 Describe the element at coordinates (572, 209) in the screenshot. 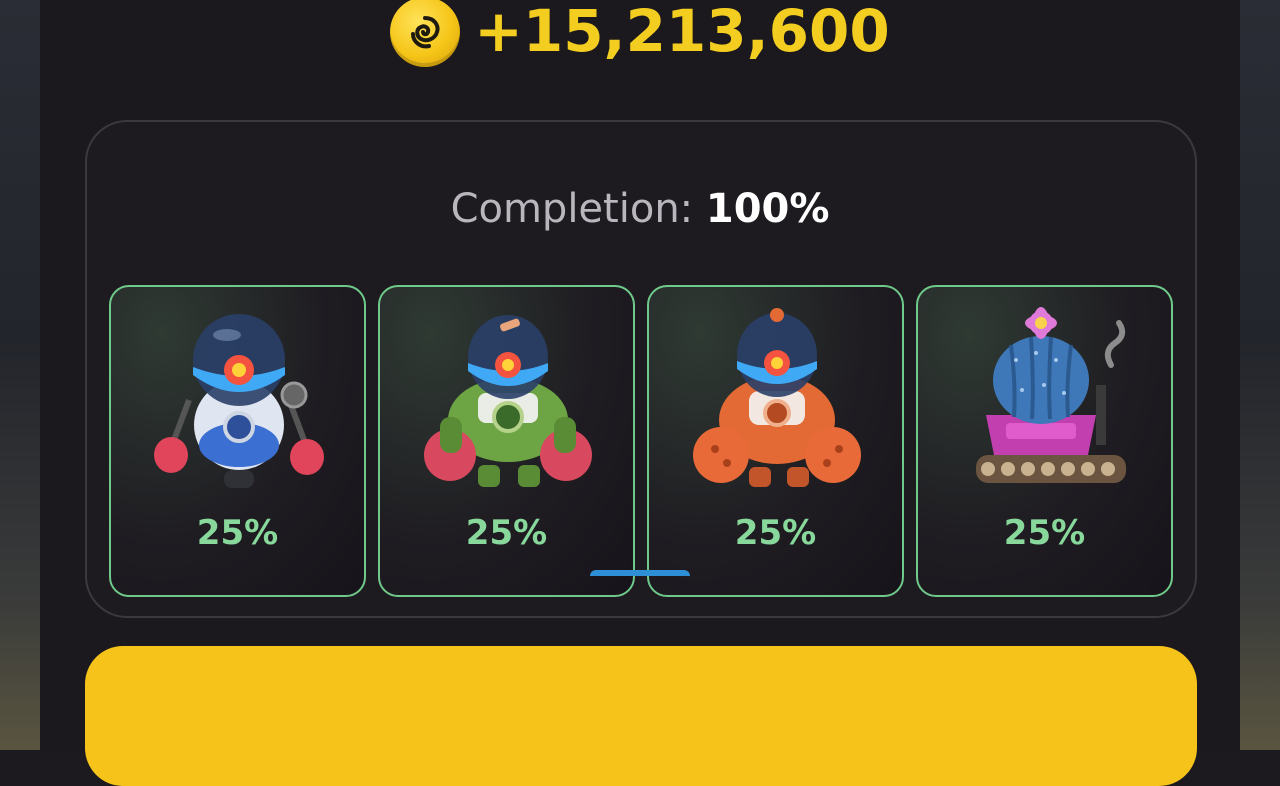

I see `completion-label: Completion:` at that location.